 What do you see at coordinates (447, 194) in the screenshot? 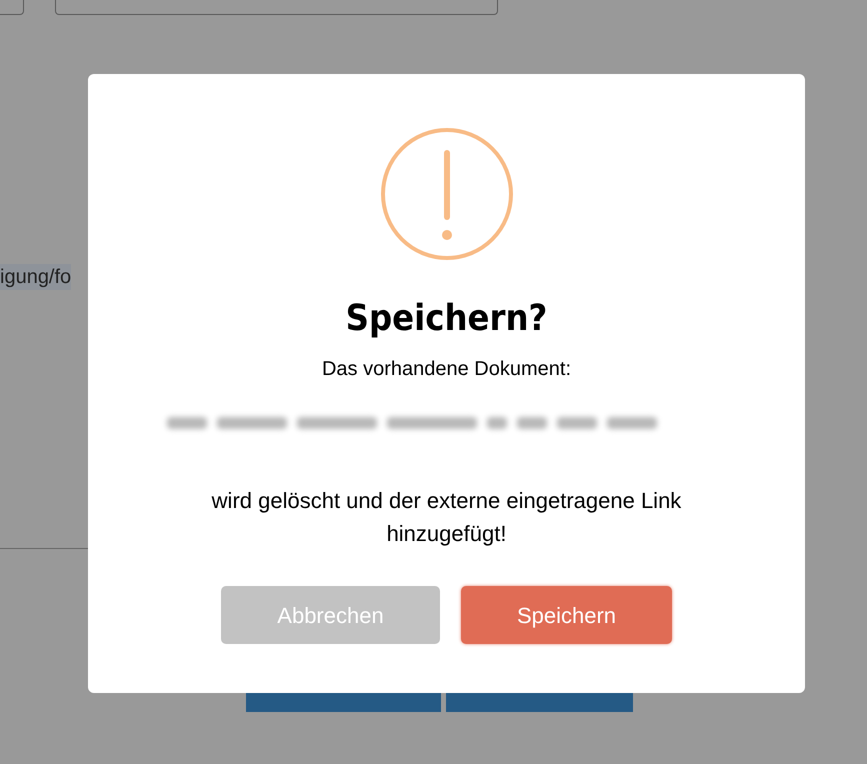
I see `warning-icon` at bounding box center [447, 194].